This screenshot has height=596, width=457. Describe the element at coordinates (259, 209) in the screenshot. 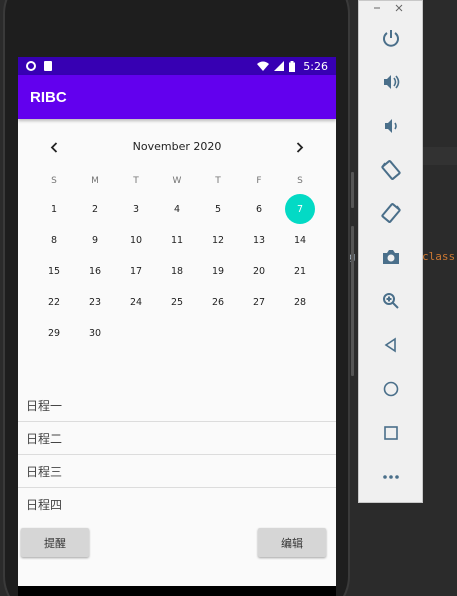

I see `calendar-day: 6` at that location.